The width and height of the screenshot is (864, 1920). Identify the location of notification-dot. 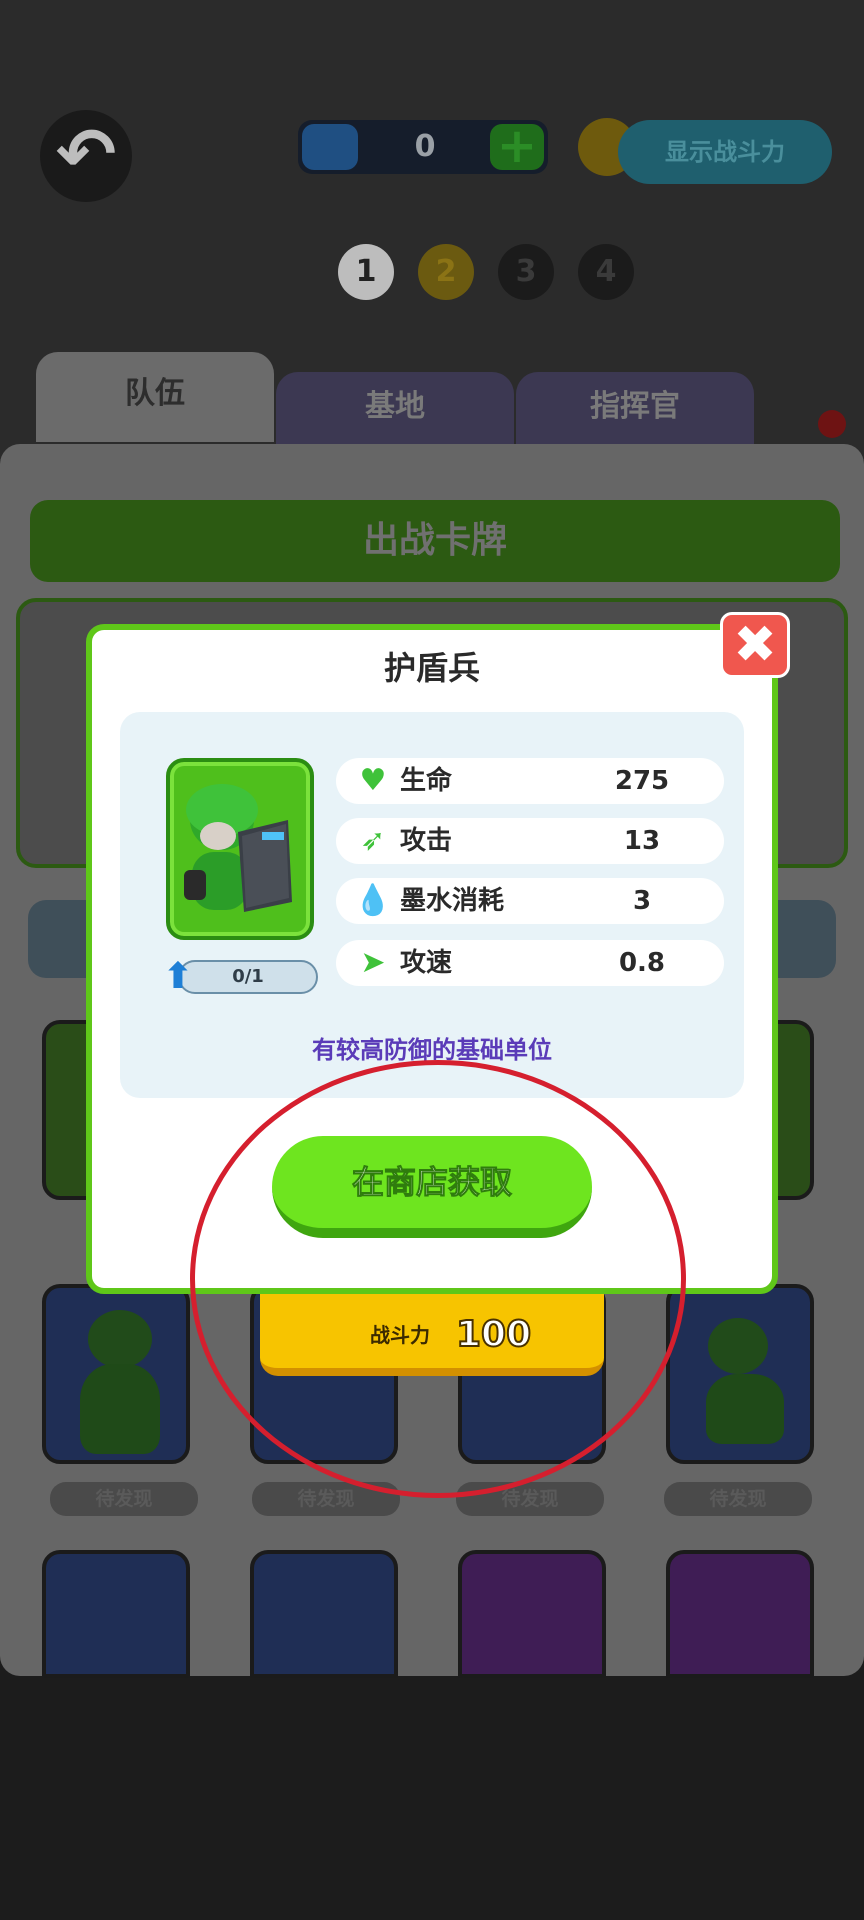
(832, 424).